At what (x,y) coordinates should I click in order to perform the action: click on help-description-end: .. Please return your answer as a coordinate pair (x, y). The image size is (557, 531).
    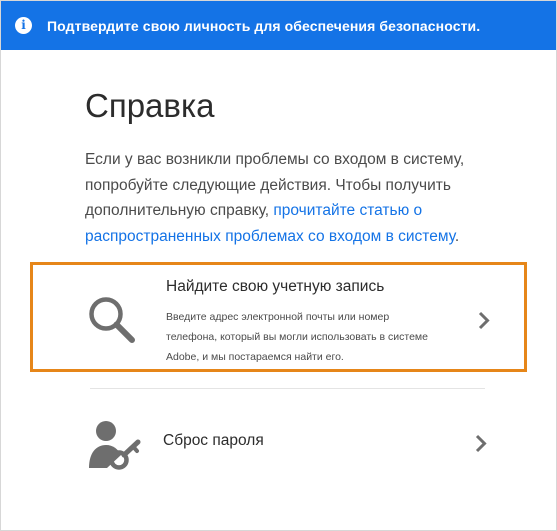
    Looking at the image, I should click on (457, 236).